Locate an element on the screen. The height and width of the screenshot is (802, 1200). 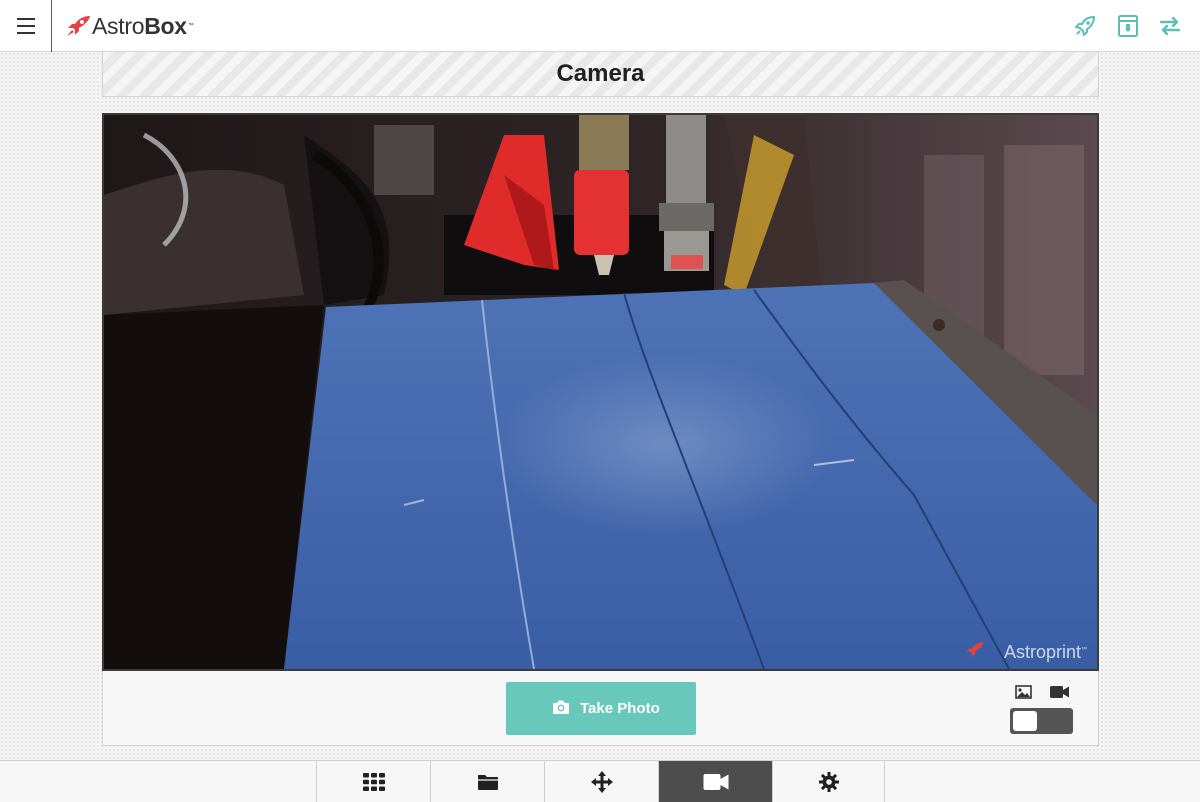
nav-tab-files is located at coordinates (487, 781).